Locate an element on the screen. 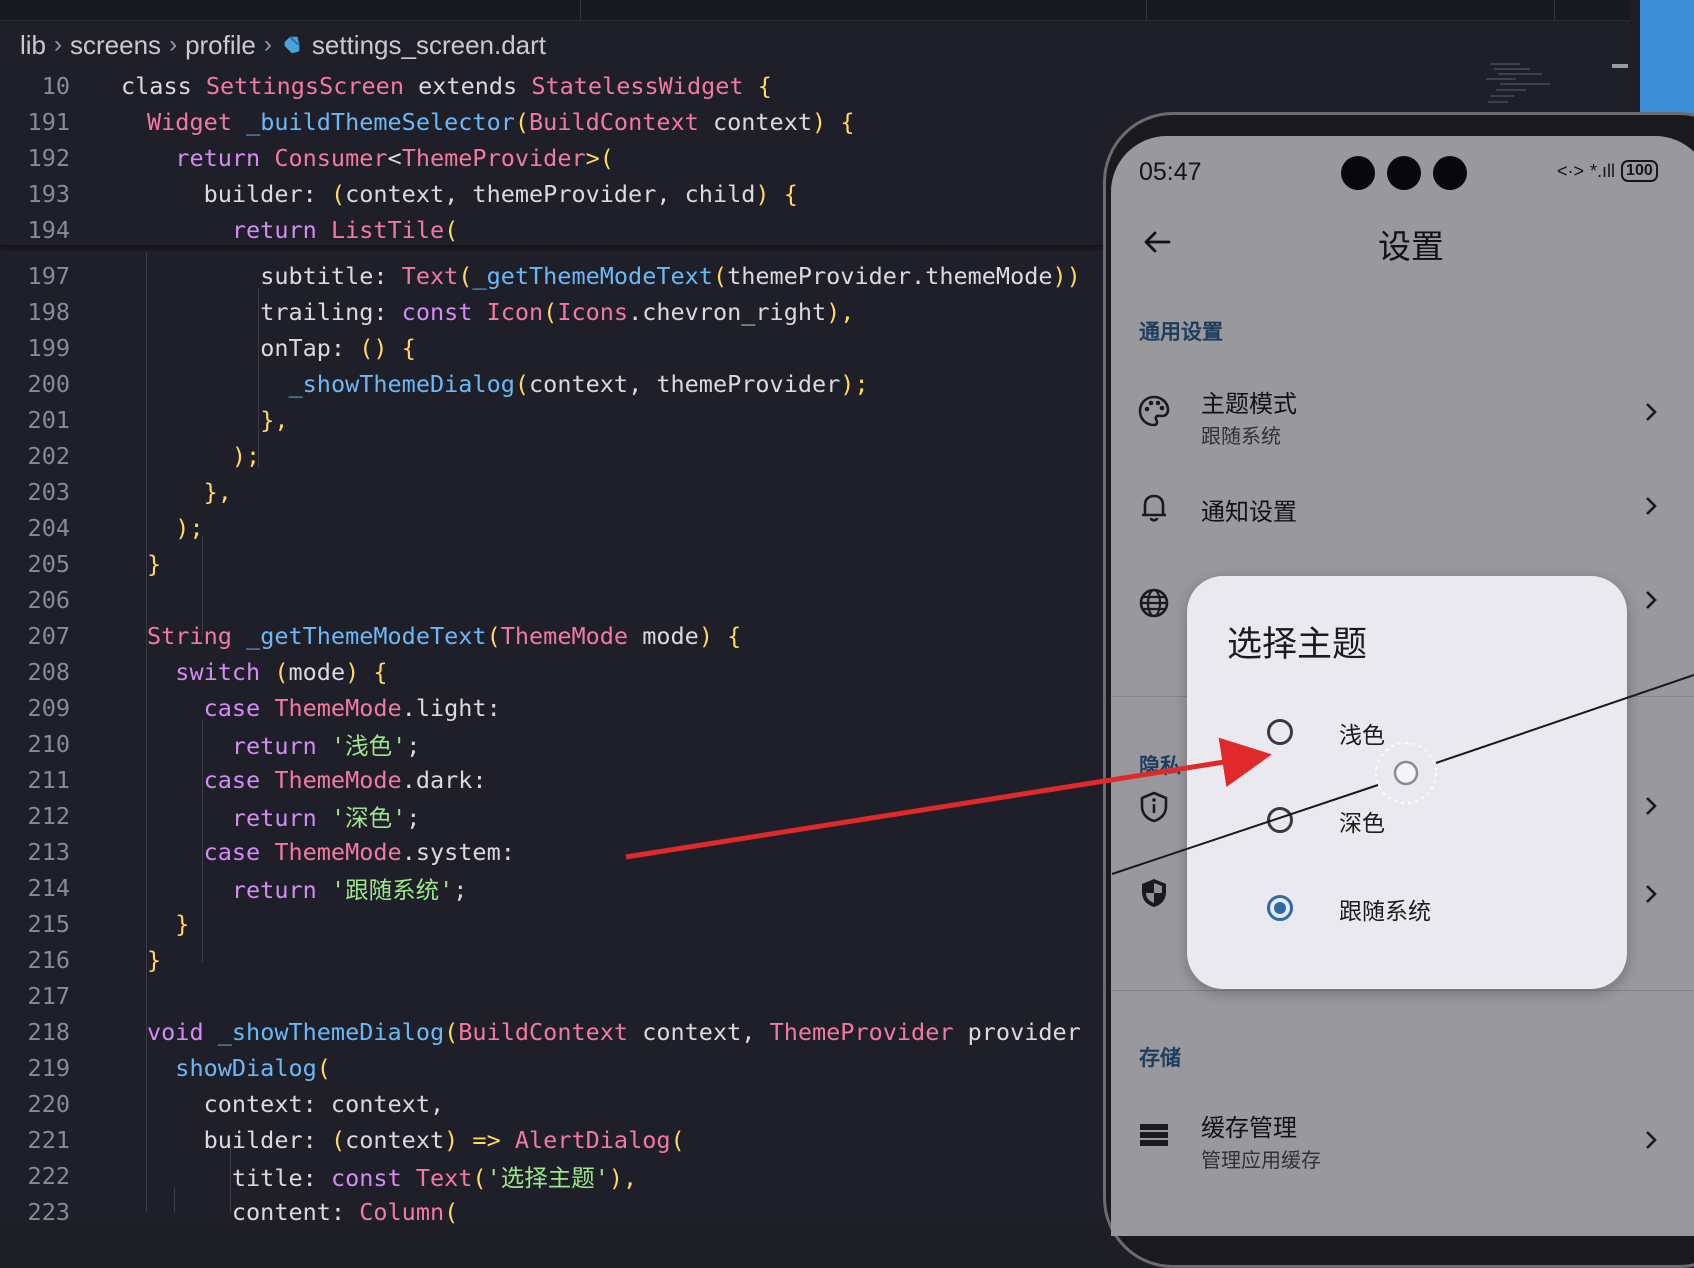  radio-light is located at coordinates (1280, 732).